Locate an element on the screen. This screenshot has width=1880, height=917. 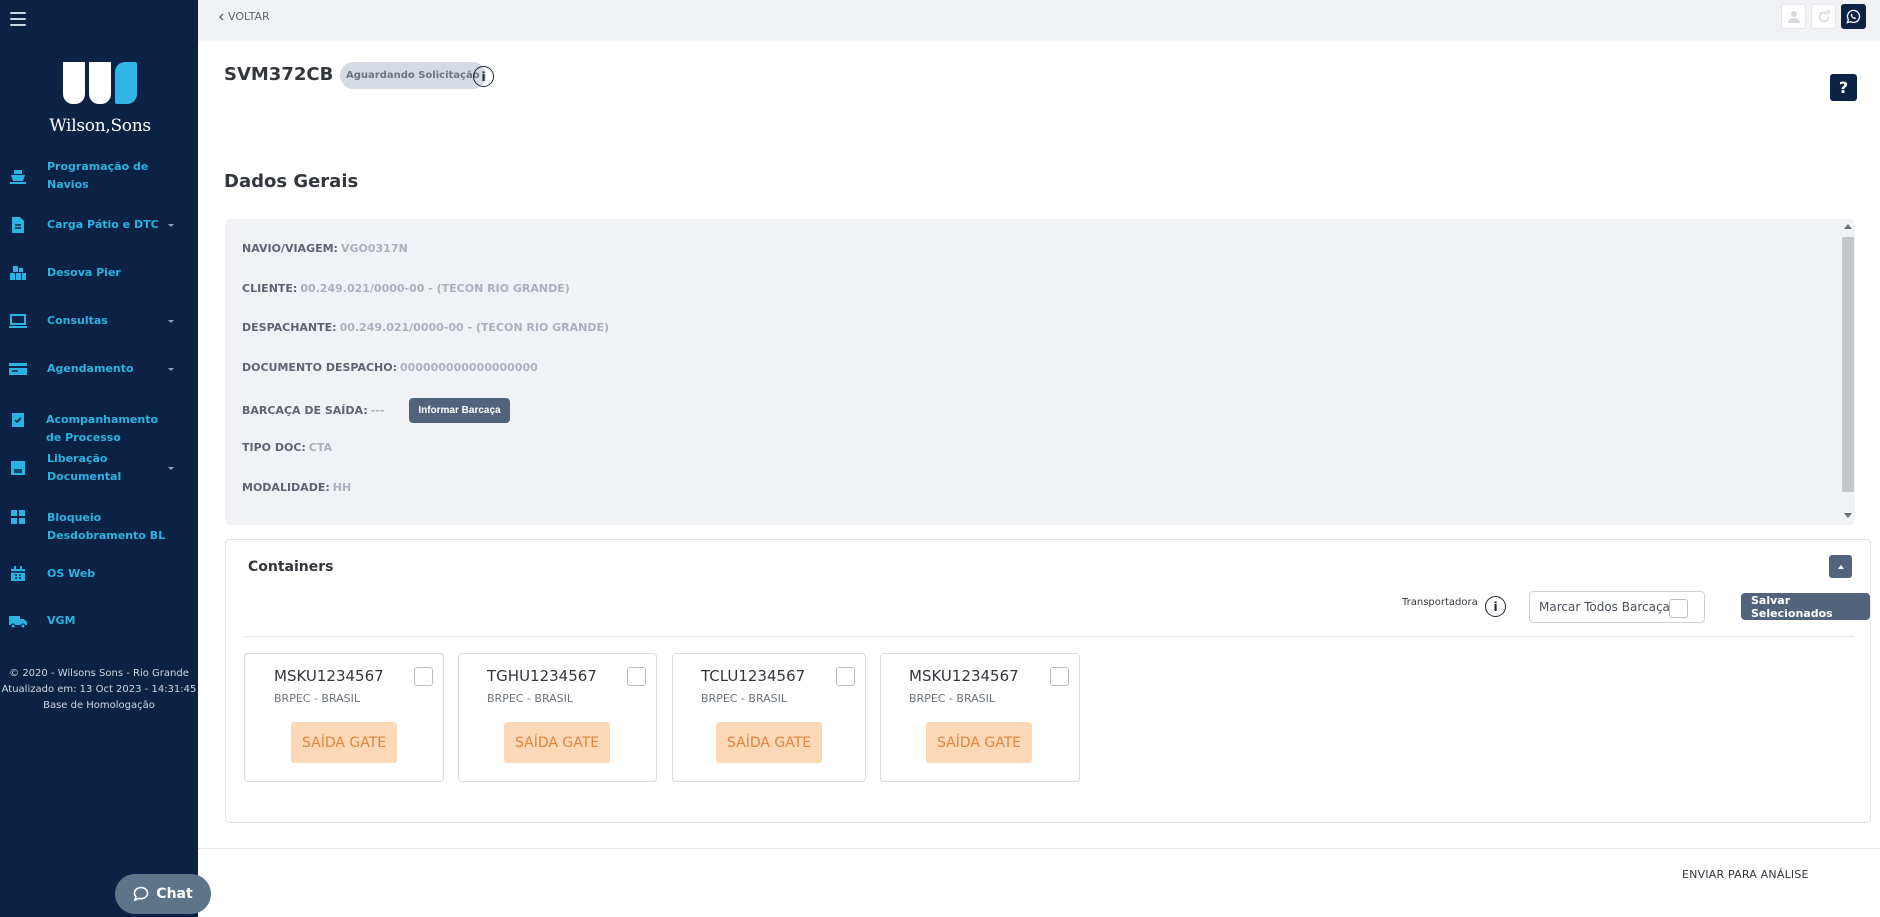
whatsapp-icon is located at coordinates (1853, 16).